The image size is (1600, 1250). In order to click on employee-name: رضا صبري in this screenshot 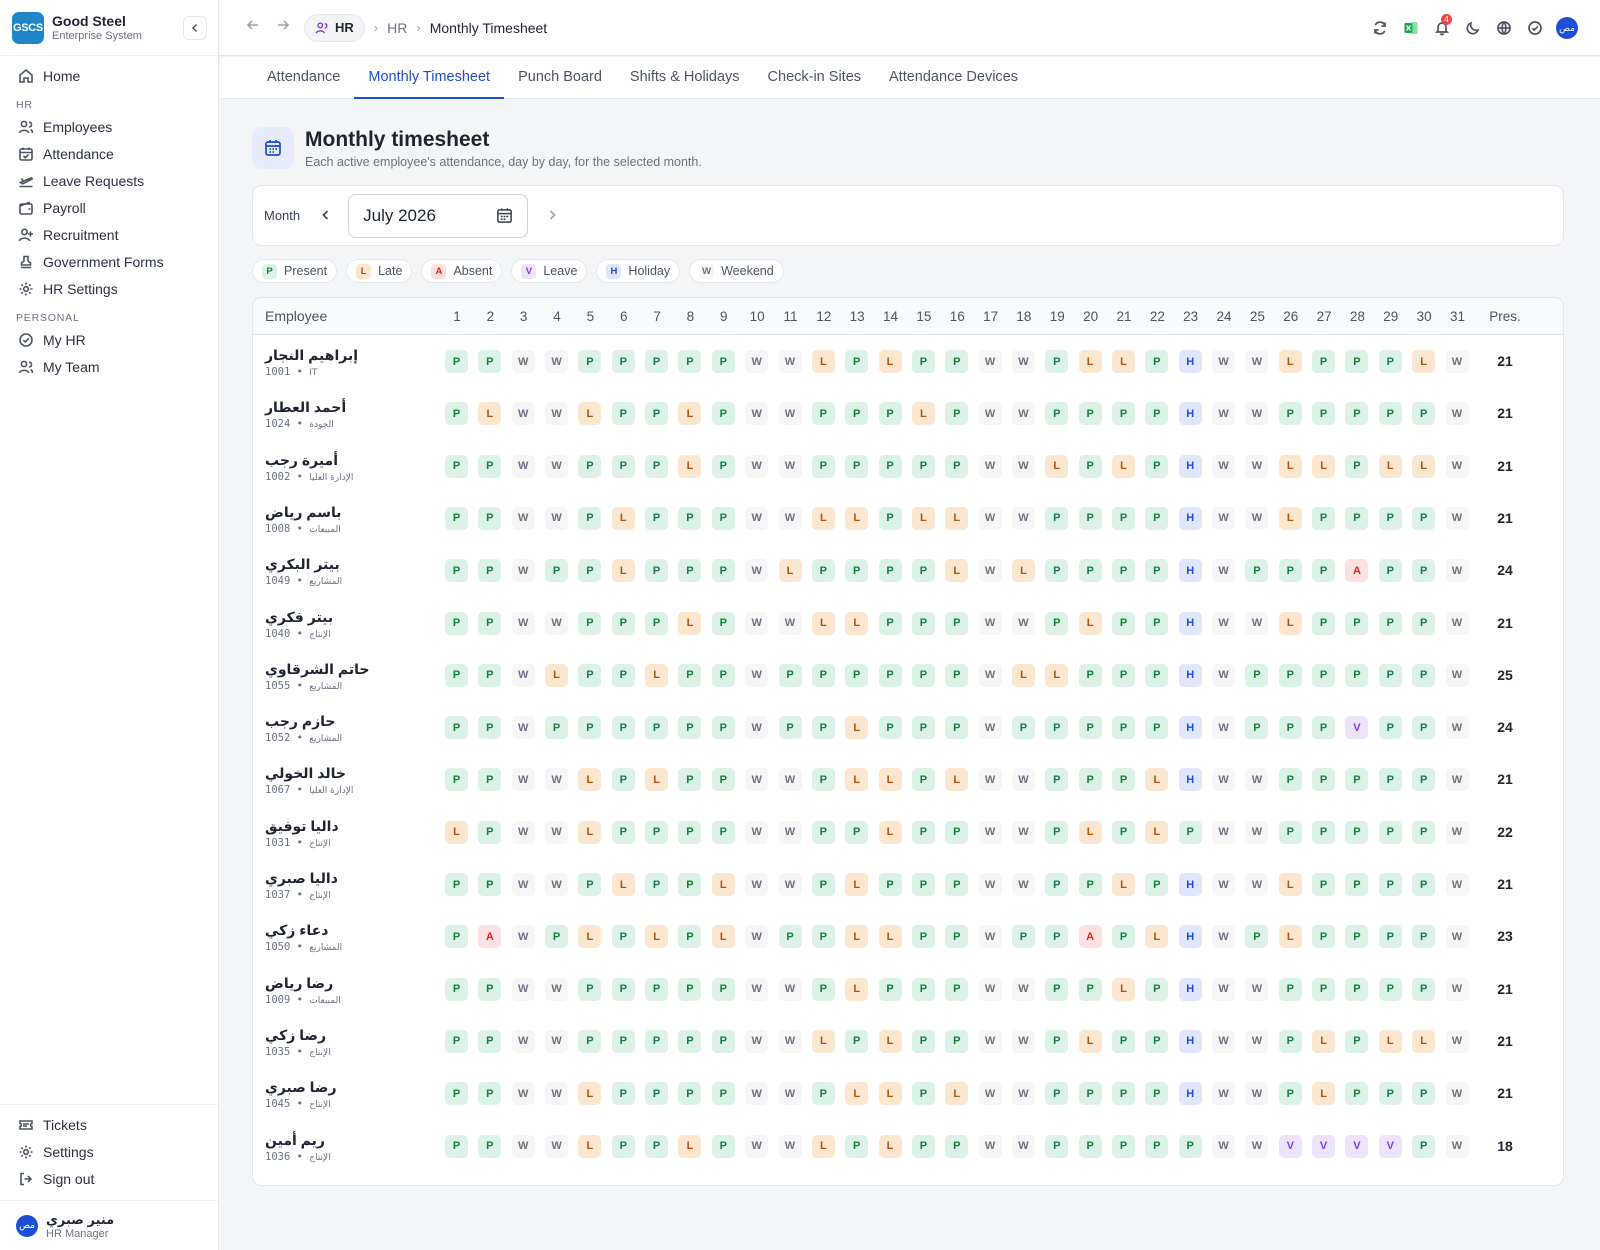, I will do `click(301, 1087)`.